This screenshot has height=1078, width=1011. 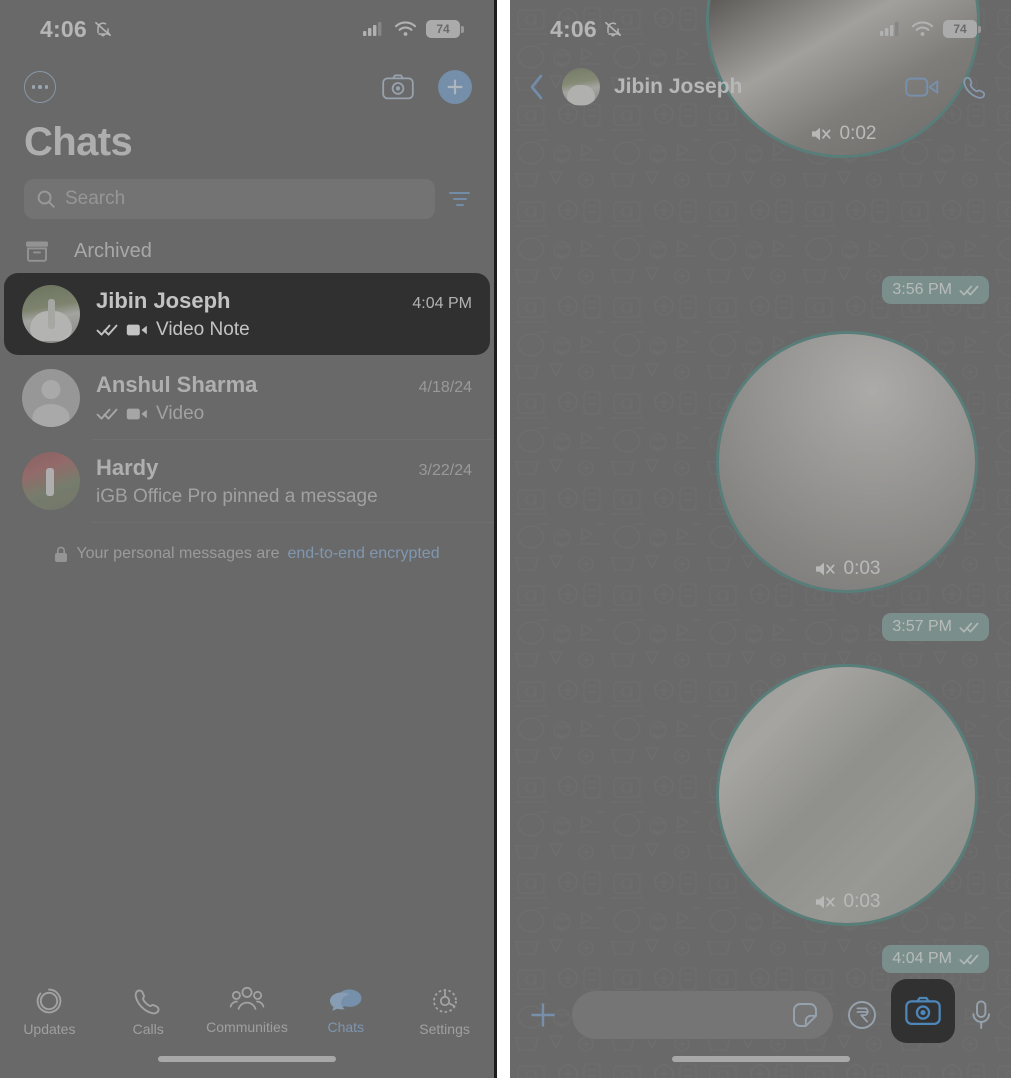 I want to click on chats-nav-bar, so click(x=247, y=87).